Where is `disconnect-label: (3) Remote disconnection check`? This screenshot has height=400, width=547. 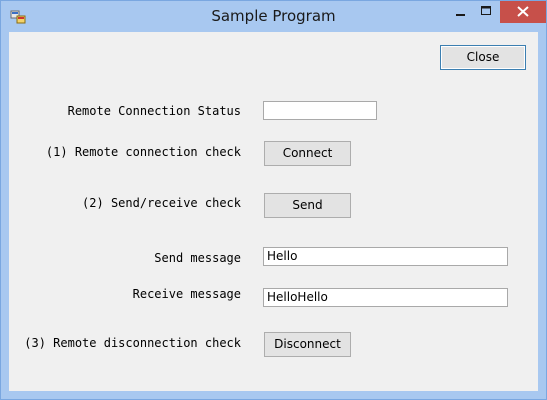
disconnect-label: (3) Remote disconnection check is located at coordinates (132, 343).